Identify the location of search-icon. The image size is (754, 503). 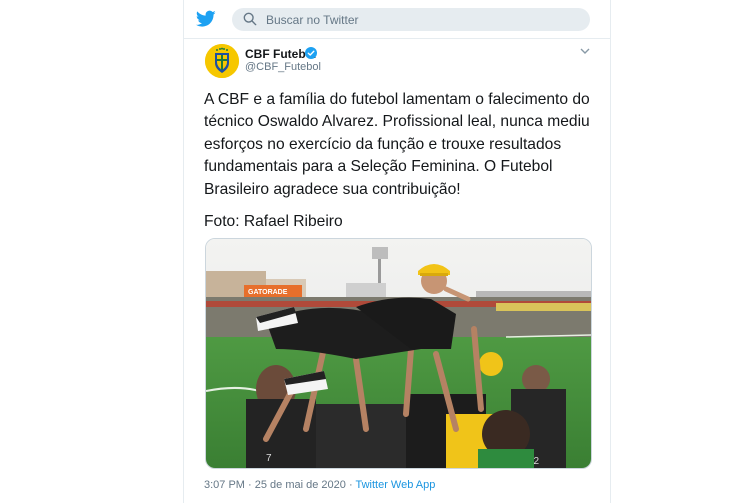
(250, 19).